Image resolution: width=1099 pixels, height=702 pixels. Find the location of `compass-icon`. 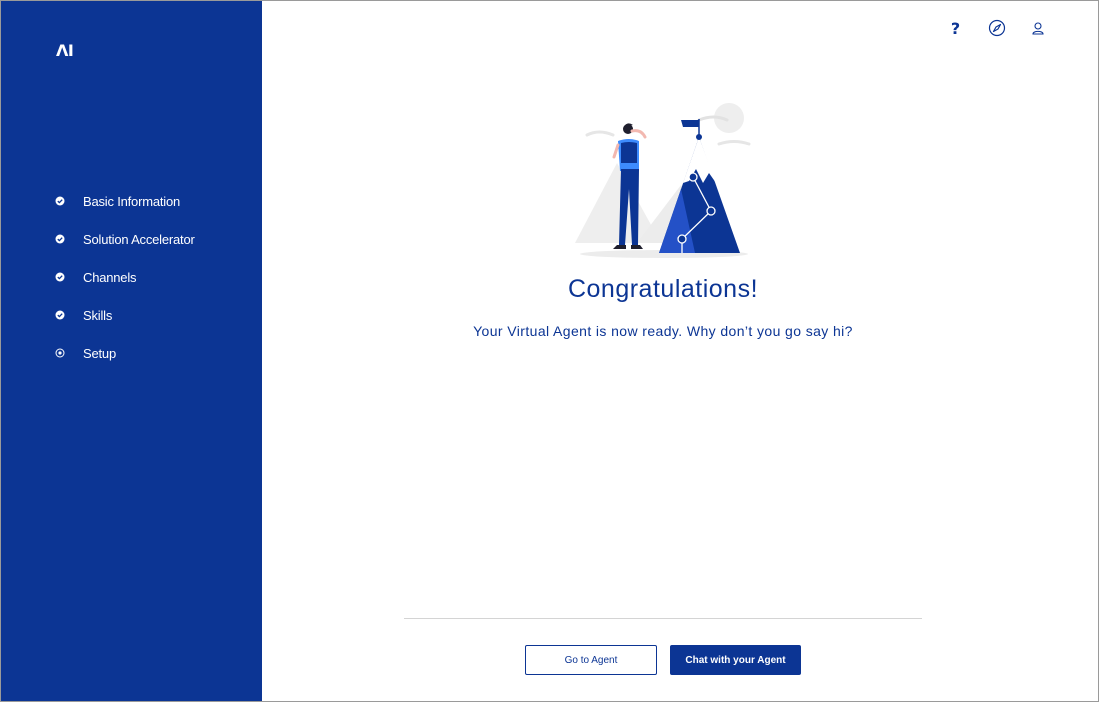

compass-icon is located at coordinates (996, 28).